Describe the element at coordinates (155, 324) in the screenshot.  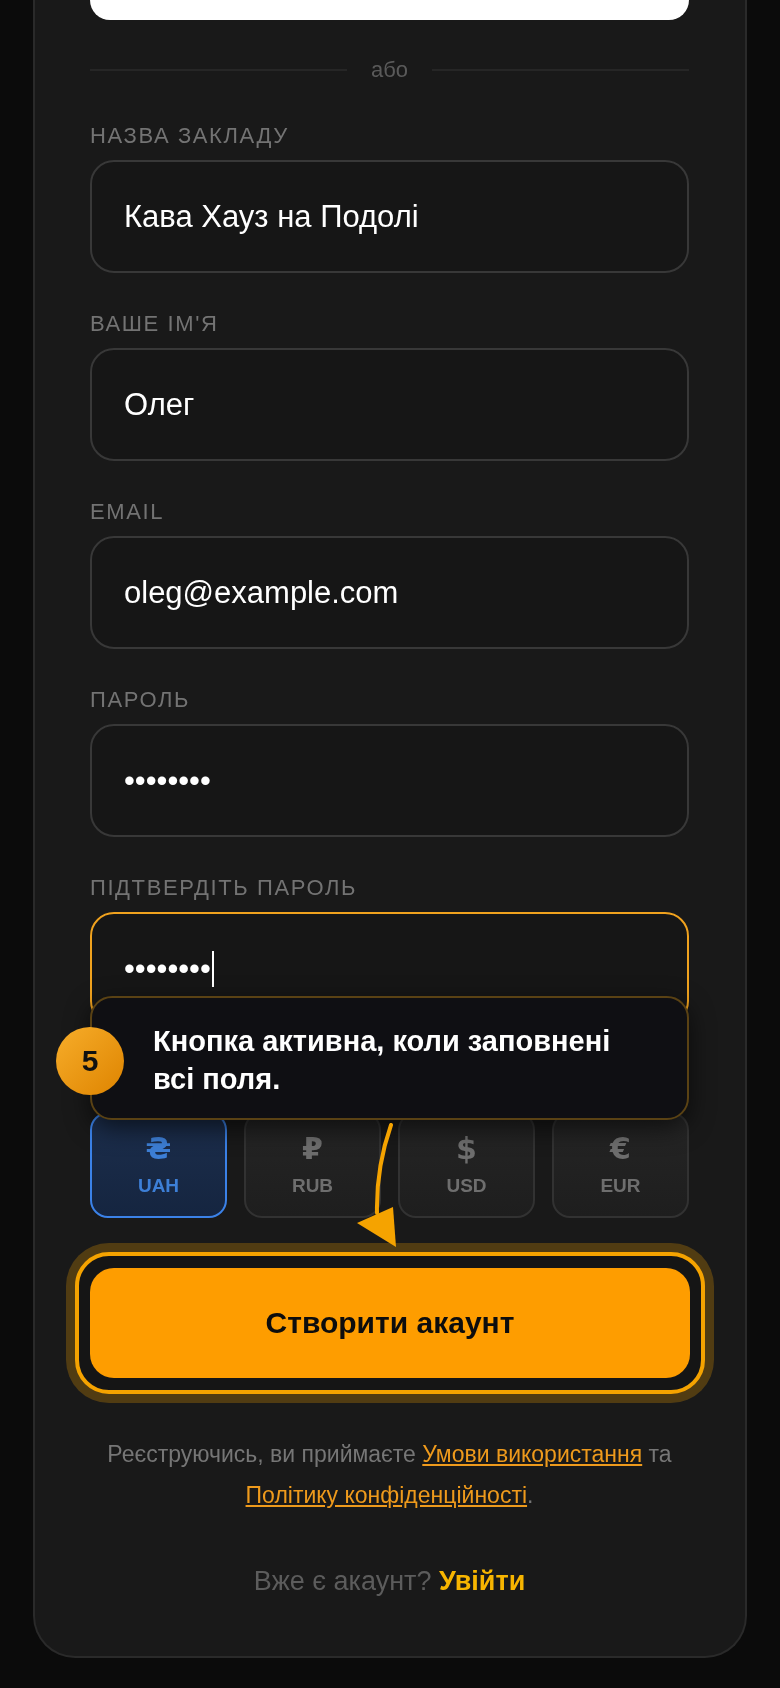
I see `field-label: ВАШЕ ІМ'Я` at that location.